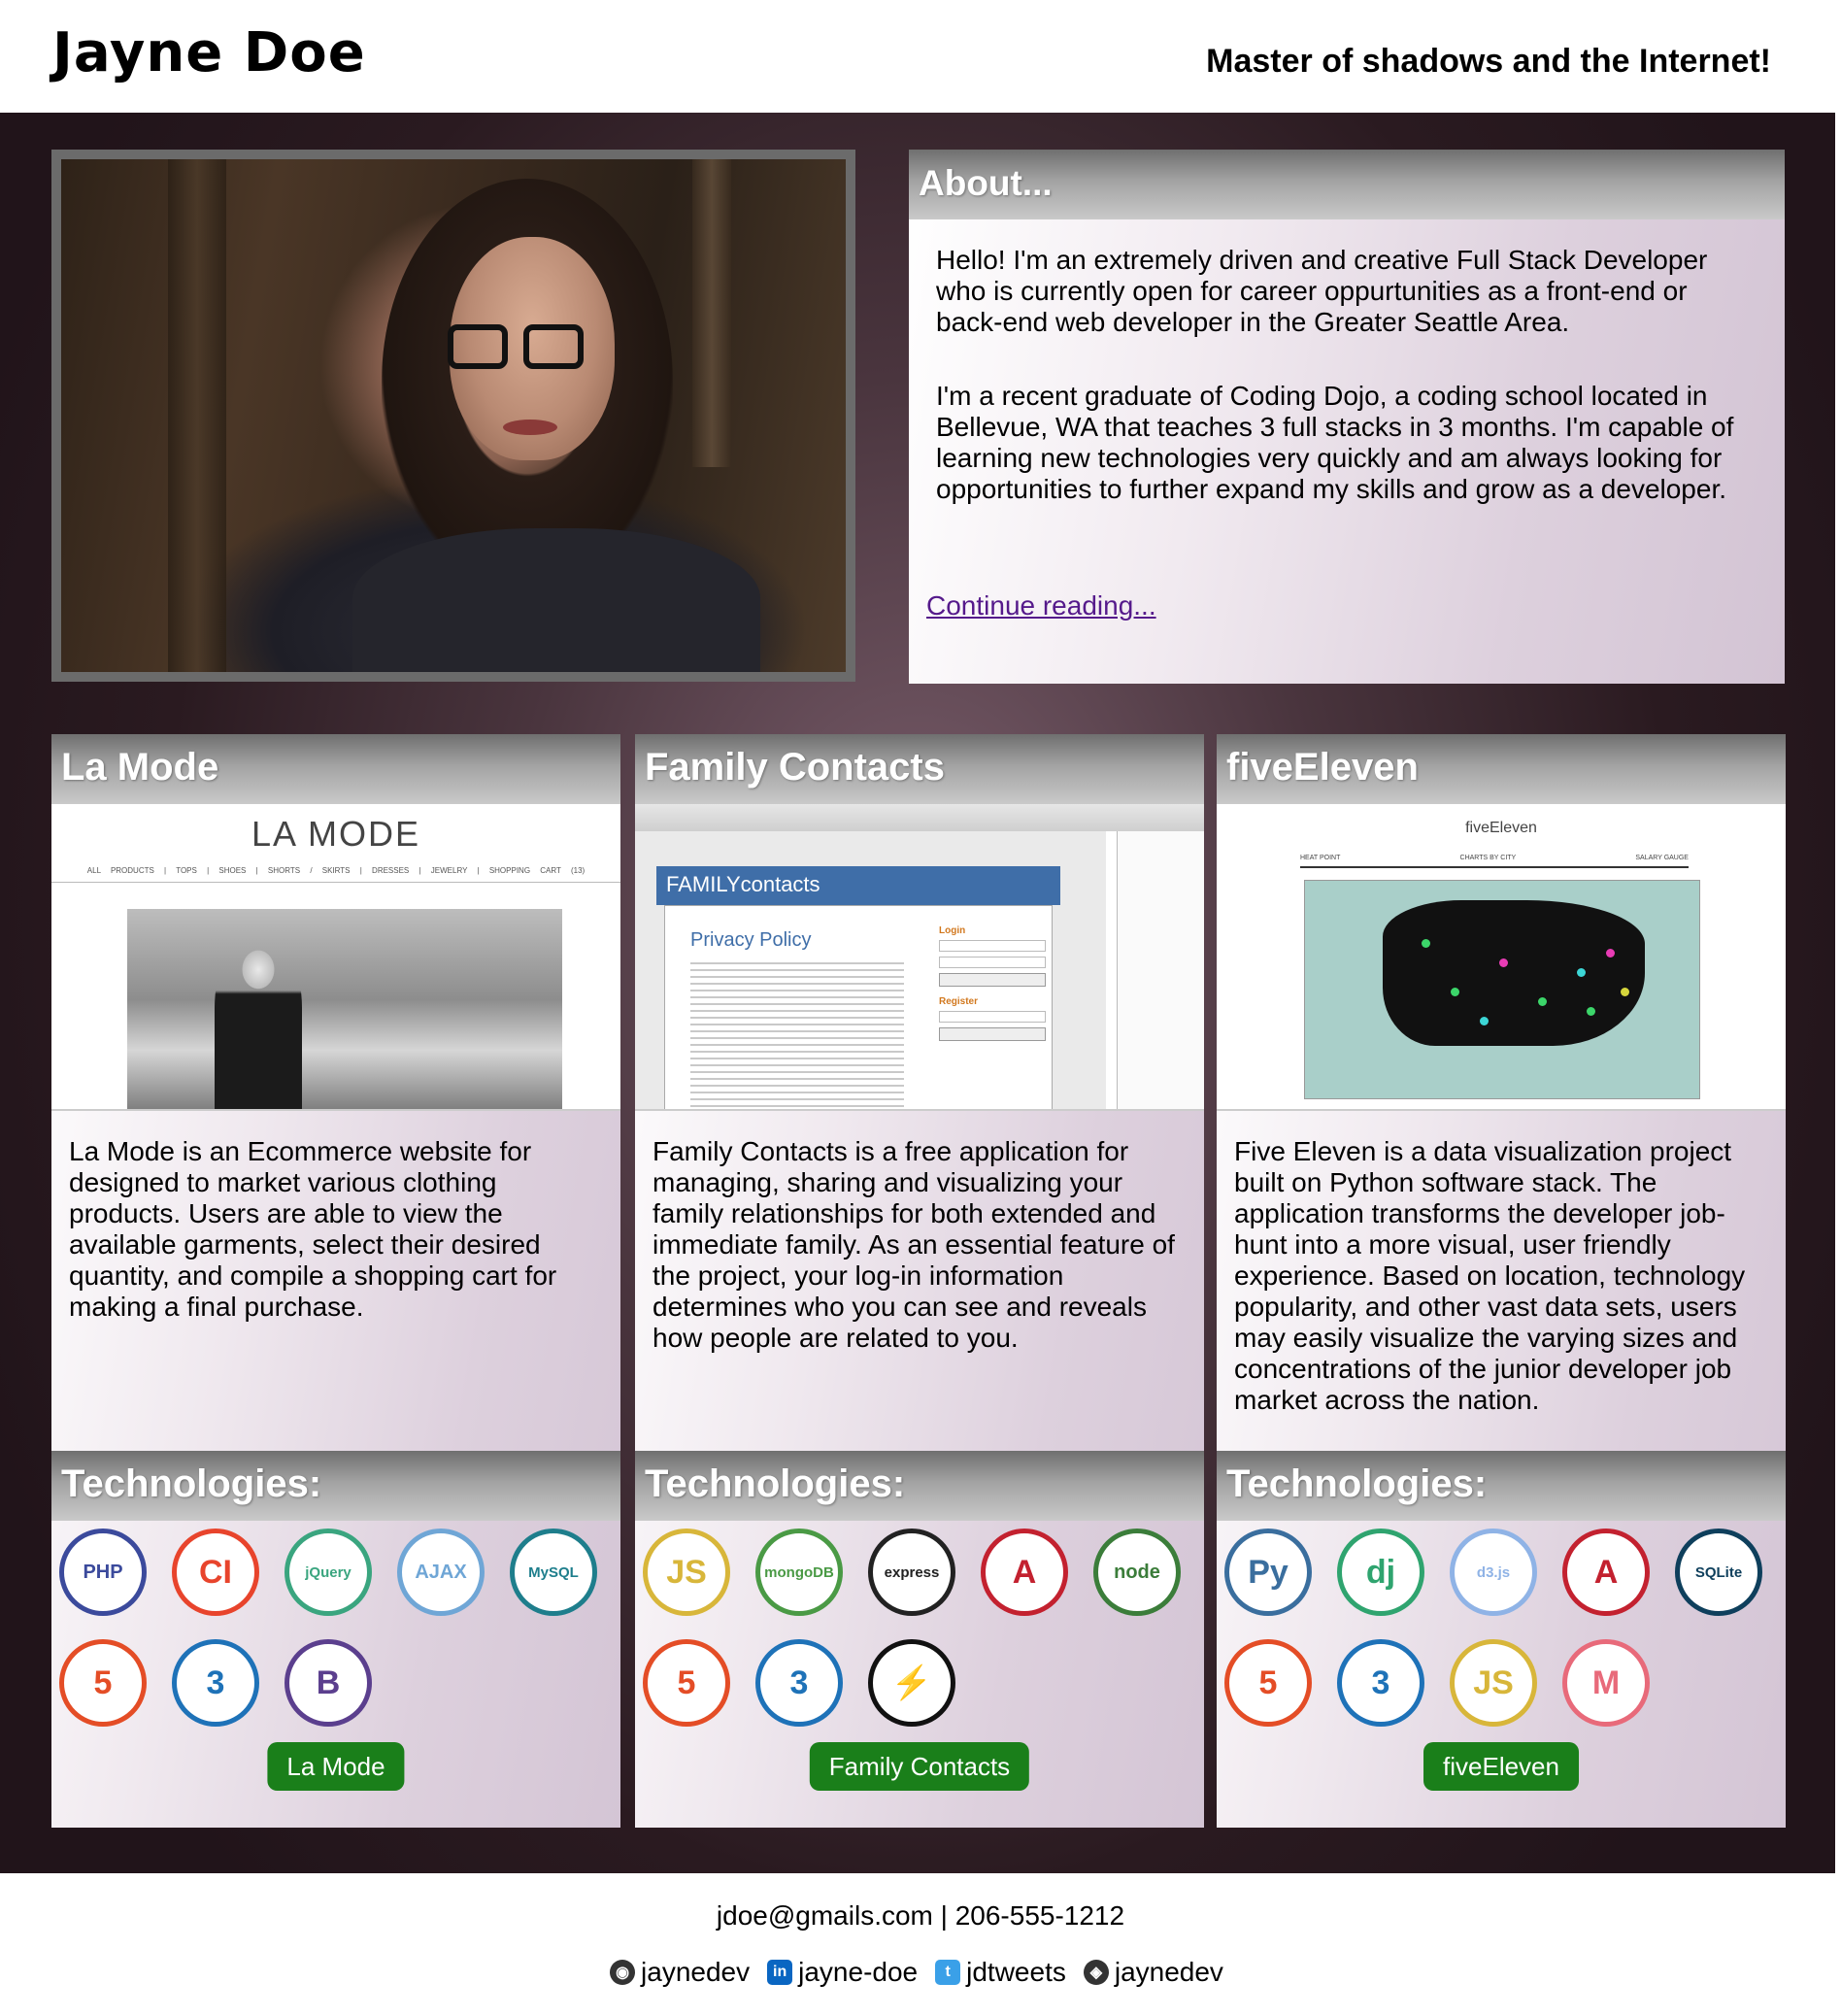 The height and width of the screenshot is (2016, 1841). What do you see at coordinates (1501, 769) in the screenshot?
I see `project-title: fiveEleven` at bounding box center [1501, 769].